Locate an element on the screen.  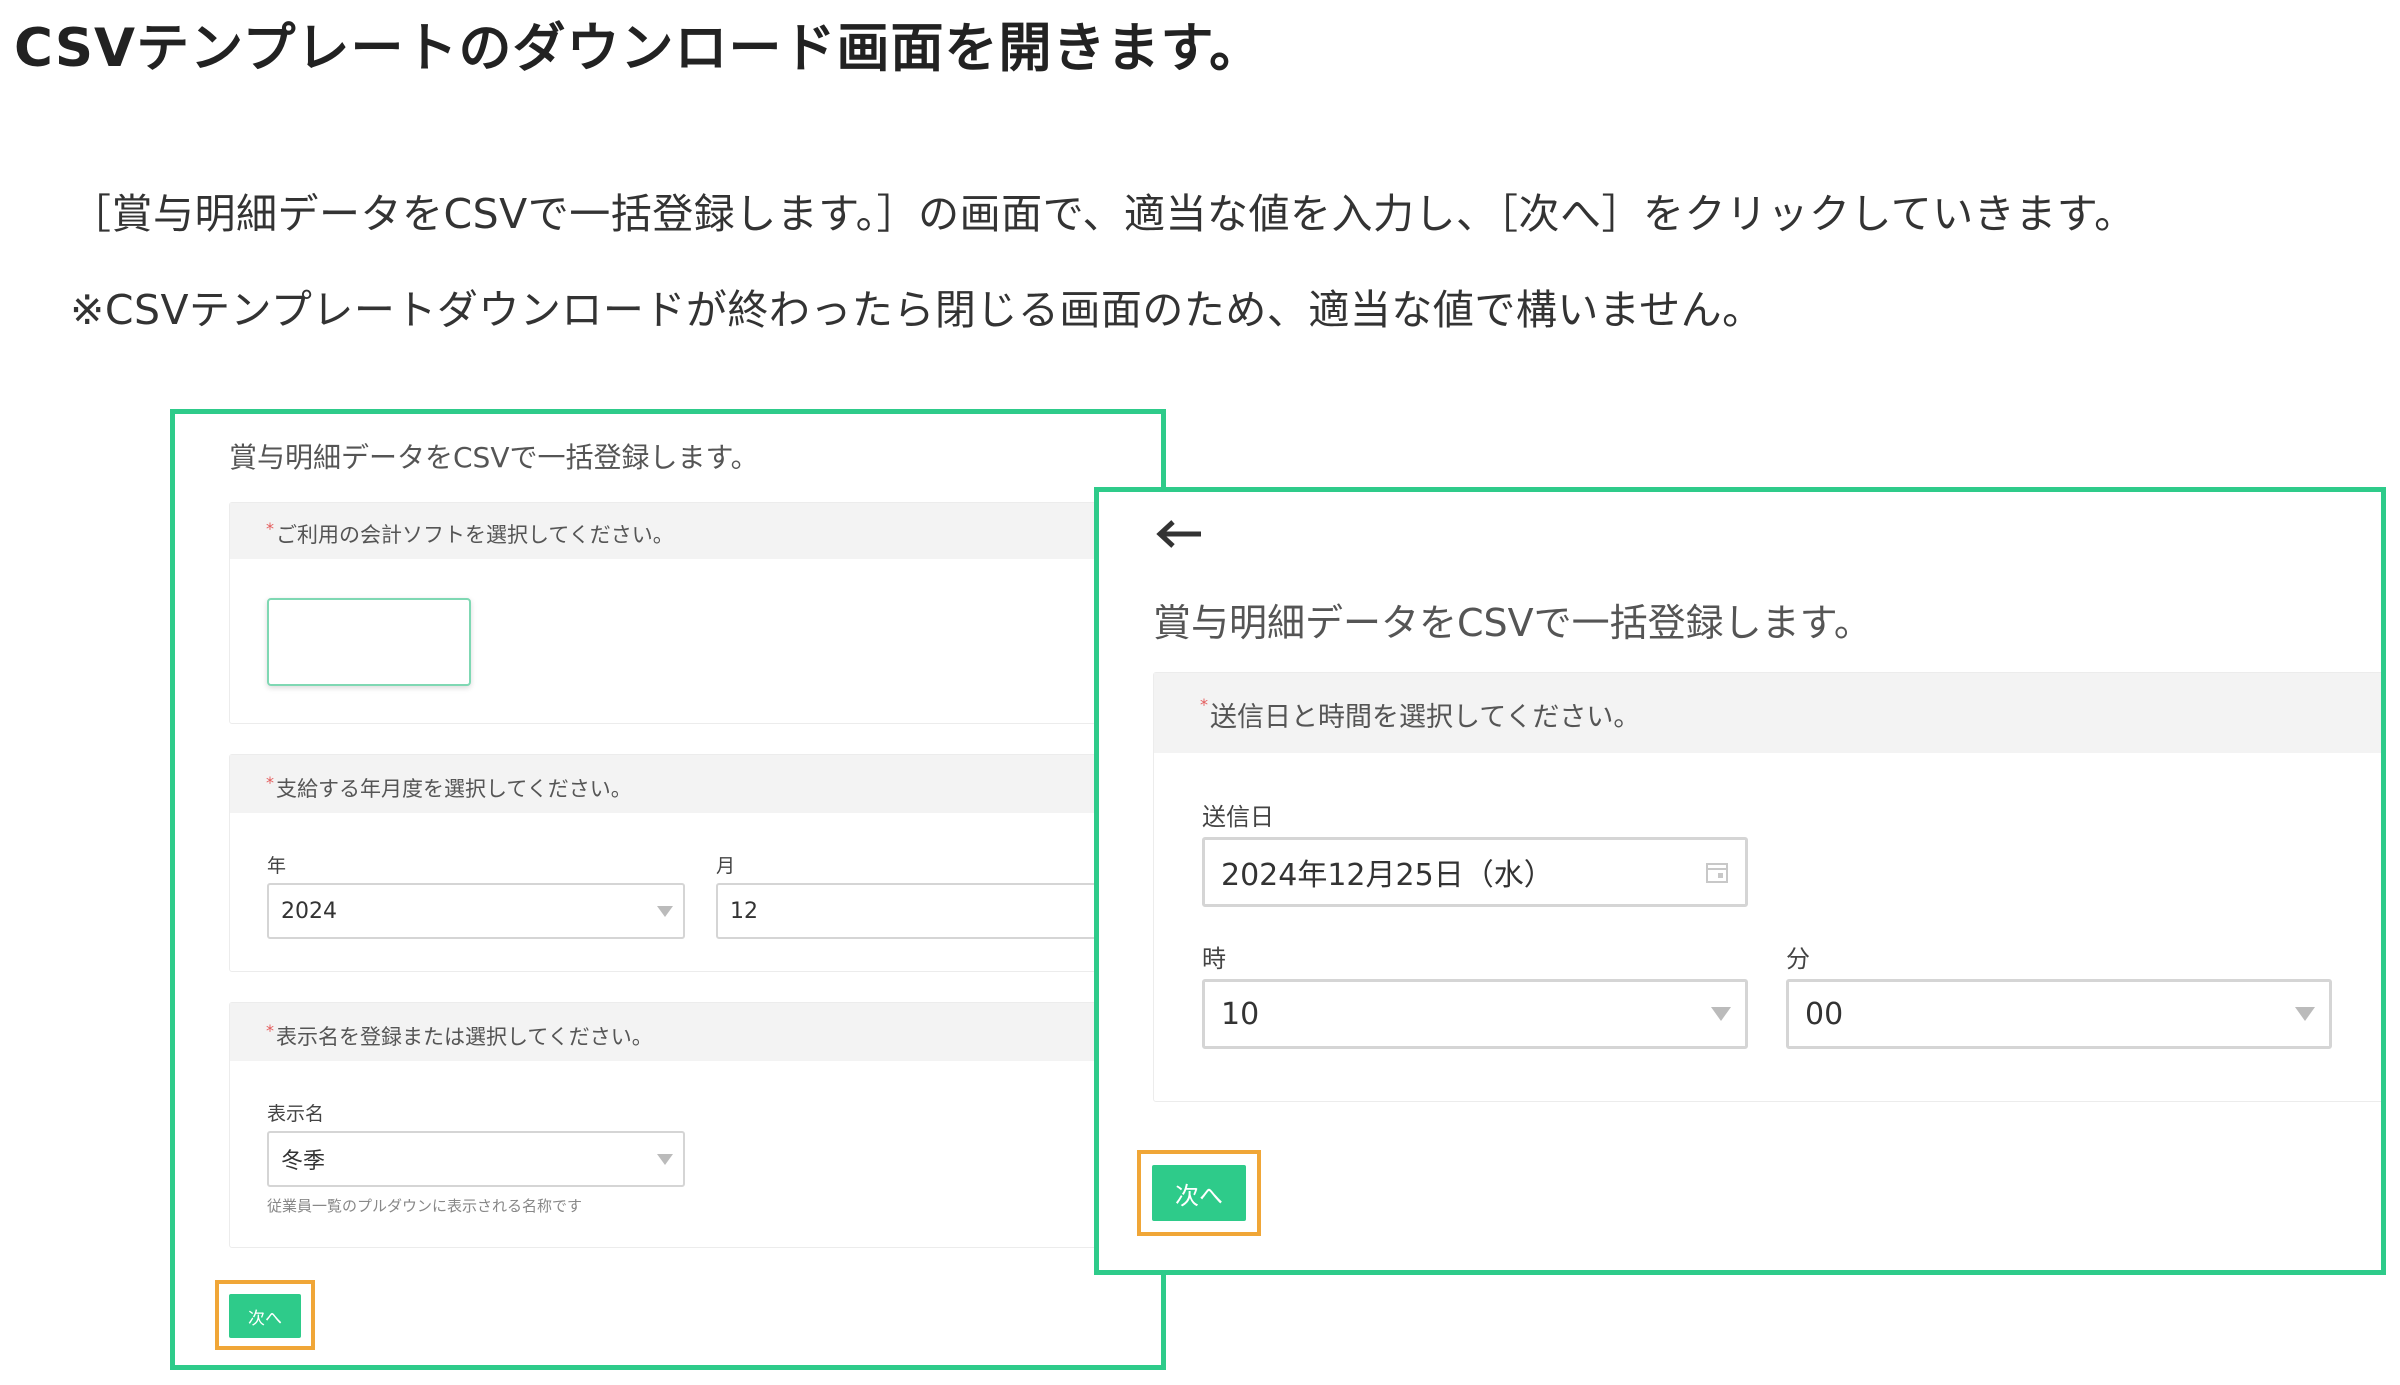
section-label: *支給する年月度を選択してください。 is located at coordinates (449, 787).